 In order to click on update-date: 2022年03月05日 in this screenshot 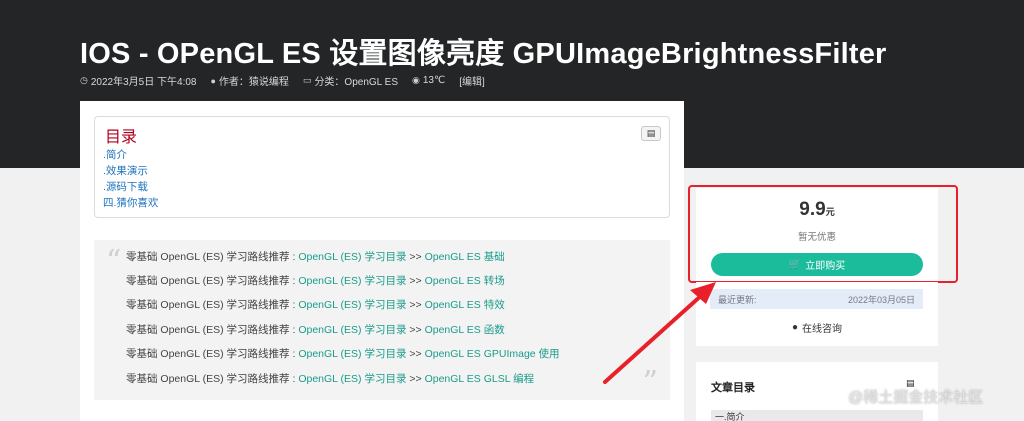, I will do `click(881, 299)`.